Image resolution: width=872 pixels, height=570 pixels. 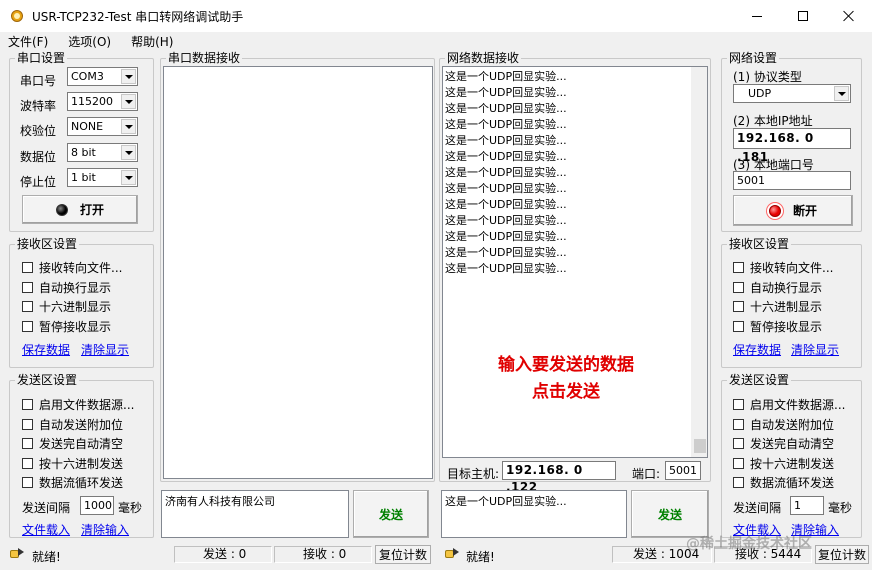 I want to click on right-save-data-link: 保存数据, so click(x=757, y=349).